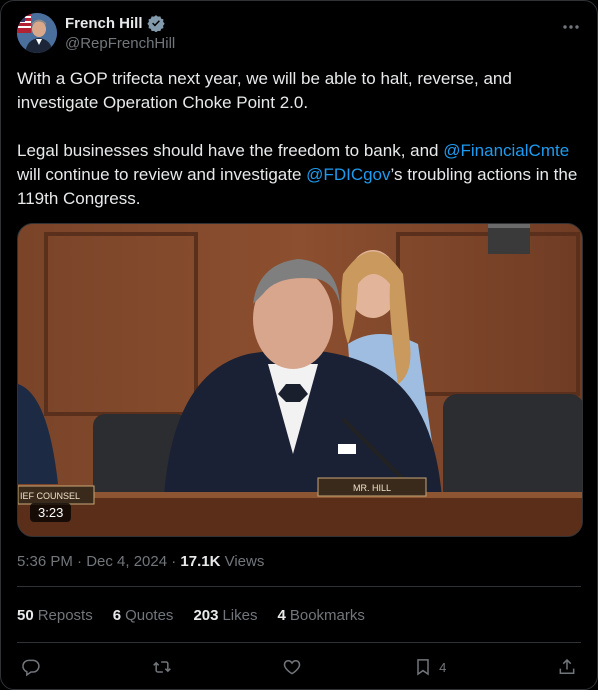 Image resolution: width=598 pixels, height=690 pixels. What do you see at coordinates (429, 667) in the screenshot?
I see `bookmark-button: 4` at bounding box center [429, 667].